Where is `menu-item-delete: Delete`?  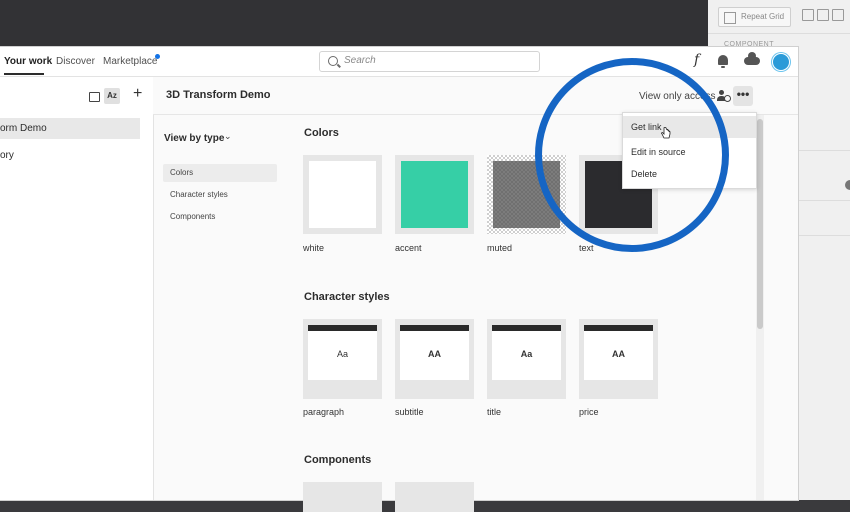
menu-item-delete: Delete is located at coordinates (689, 174).